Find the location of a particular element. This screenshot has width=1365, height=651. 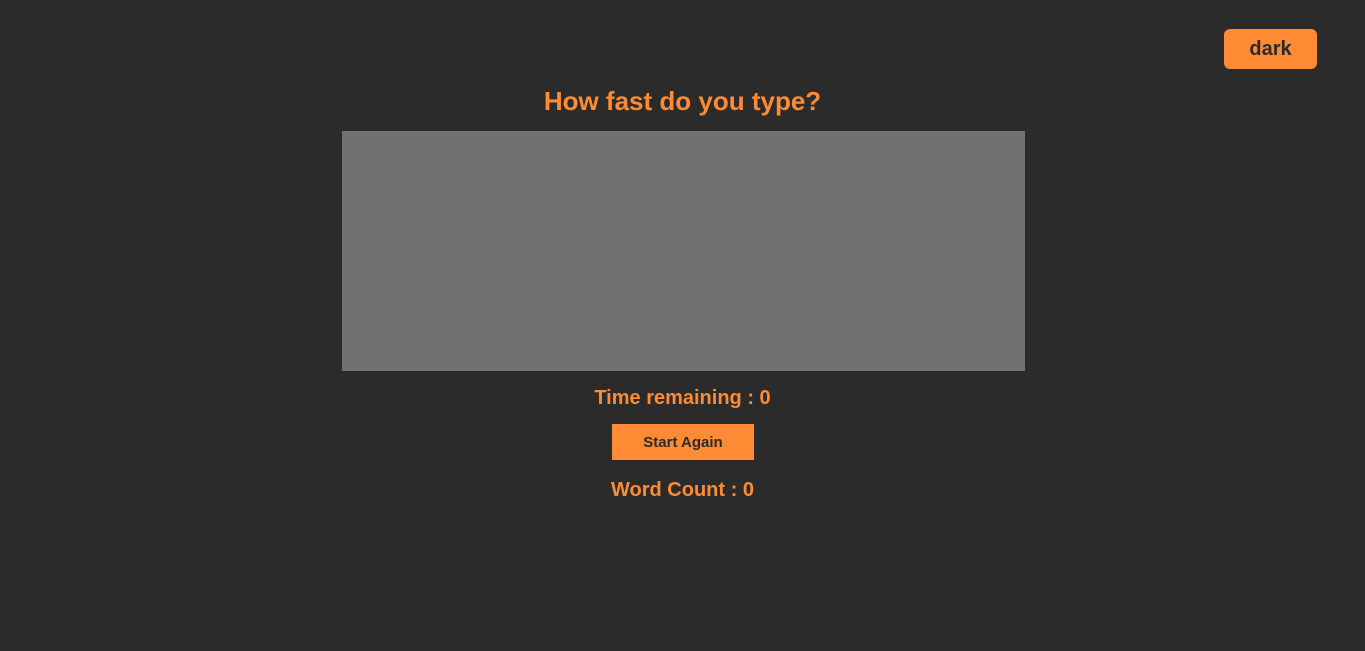

start-again-button: Start Again is located at coordinates (683, 442).